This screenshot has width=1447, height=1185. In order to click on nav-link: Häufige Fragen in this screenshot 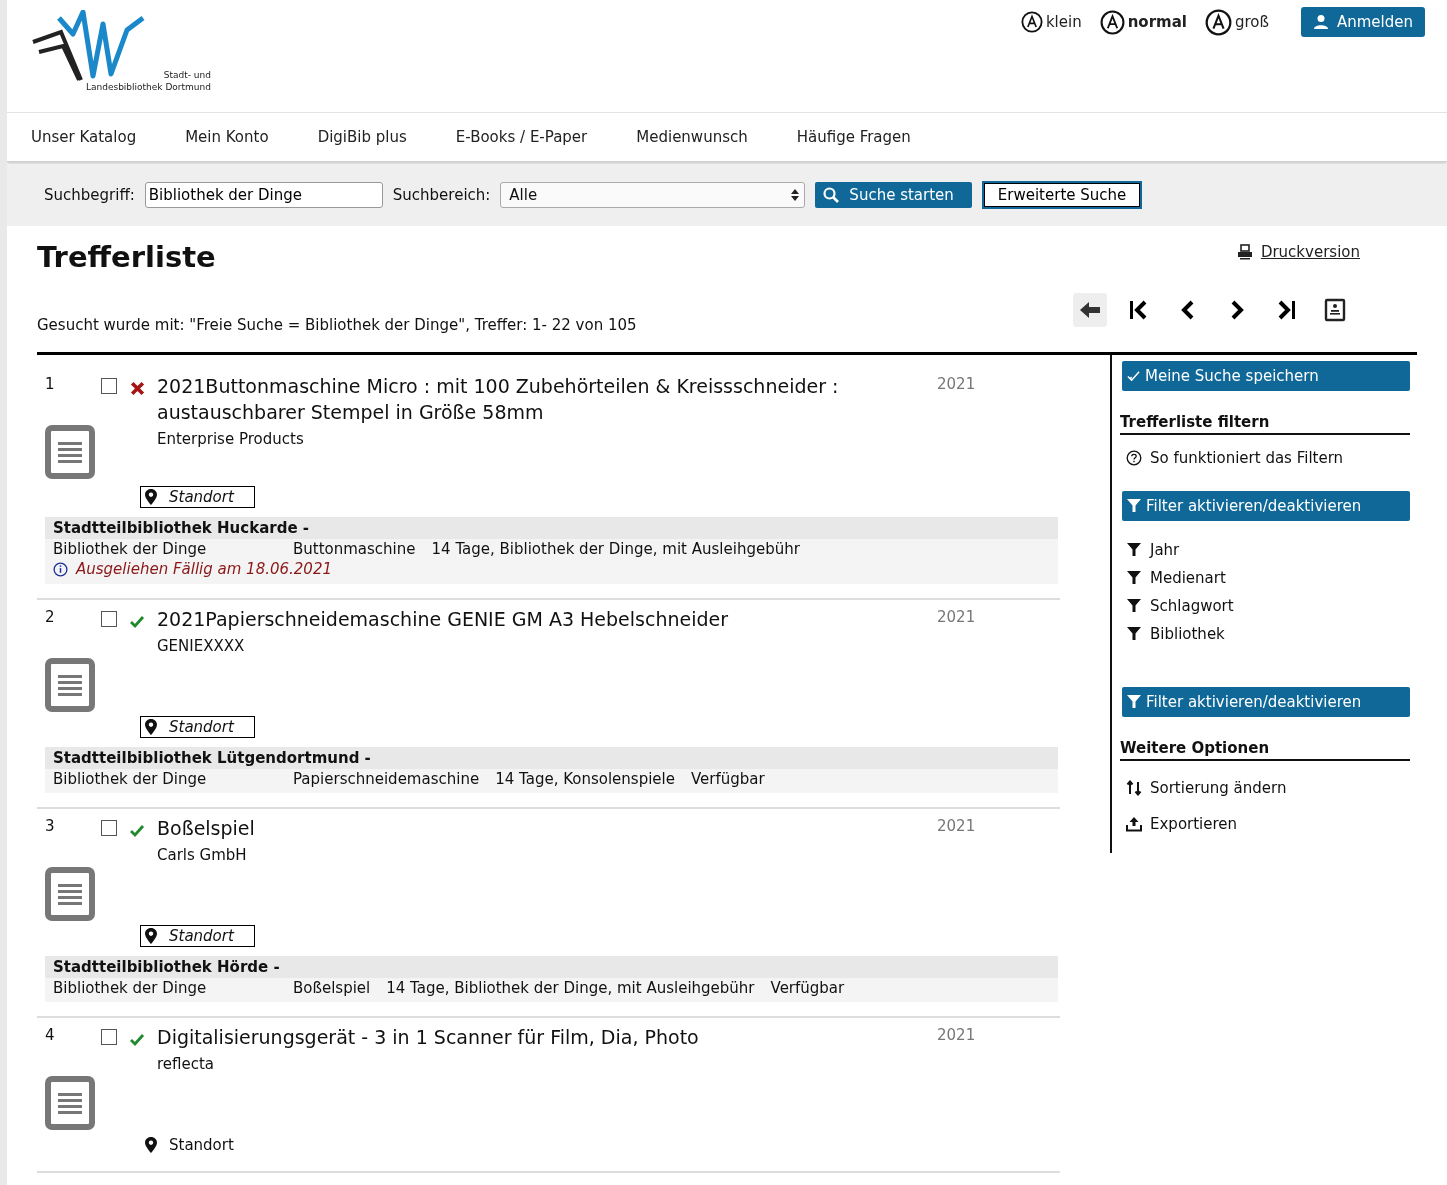, I will do `click(853, 137)`.